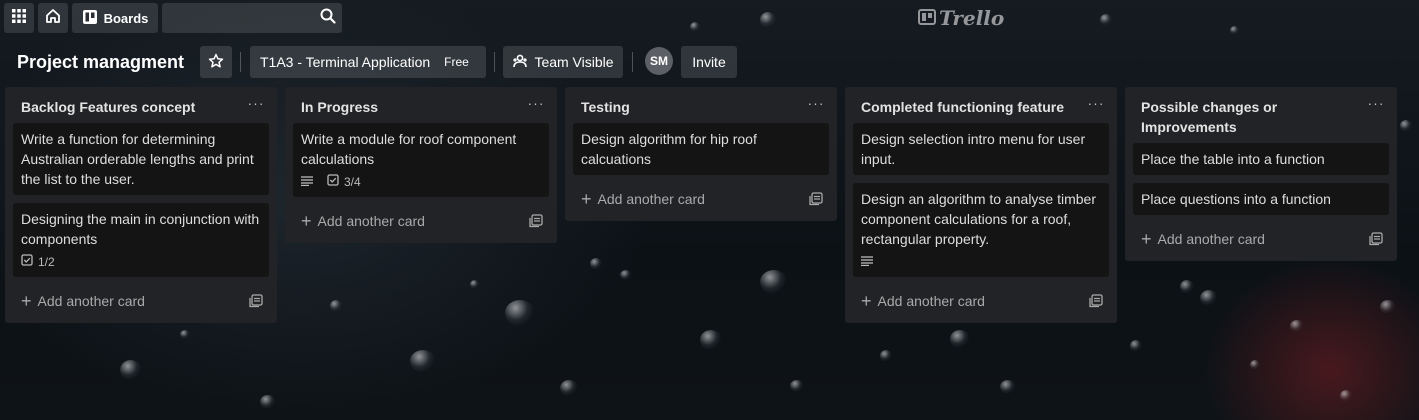 This screenshot has width=1419, height=420. I want to click on invite-button: Invite, so click(709, 62).